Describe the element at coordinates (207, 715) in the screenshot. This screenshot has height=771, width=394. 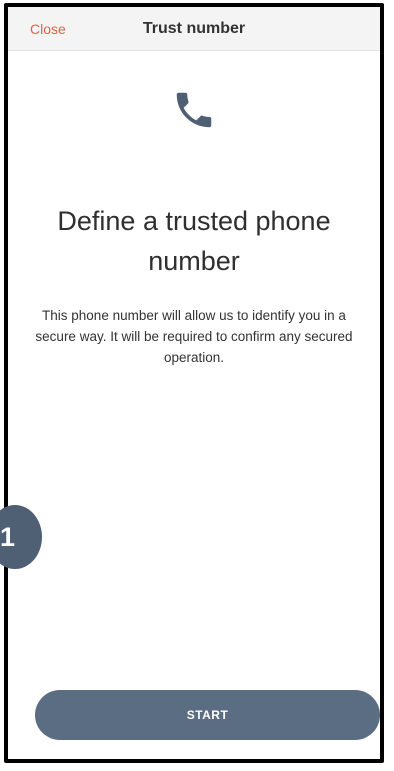
I see `start-button: START` at that location.